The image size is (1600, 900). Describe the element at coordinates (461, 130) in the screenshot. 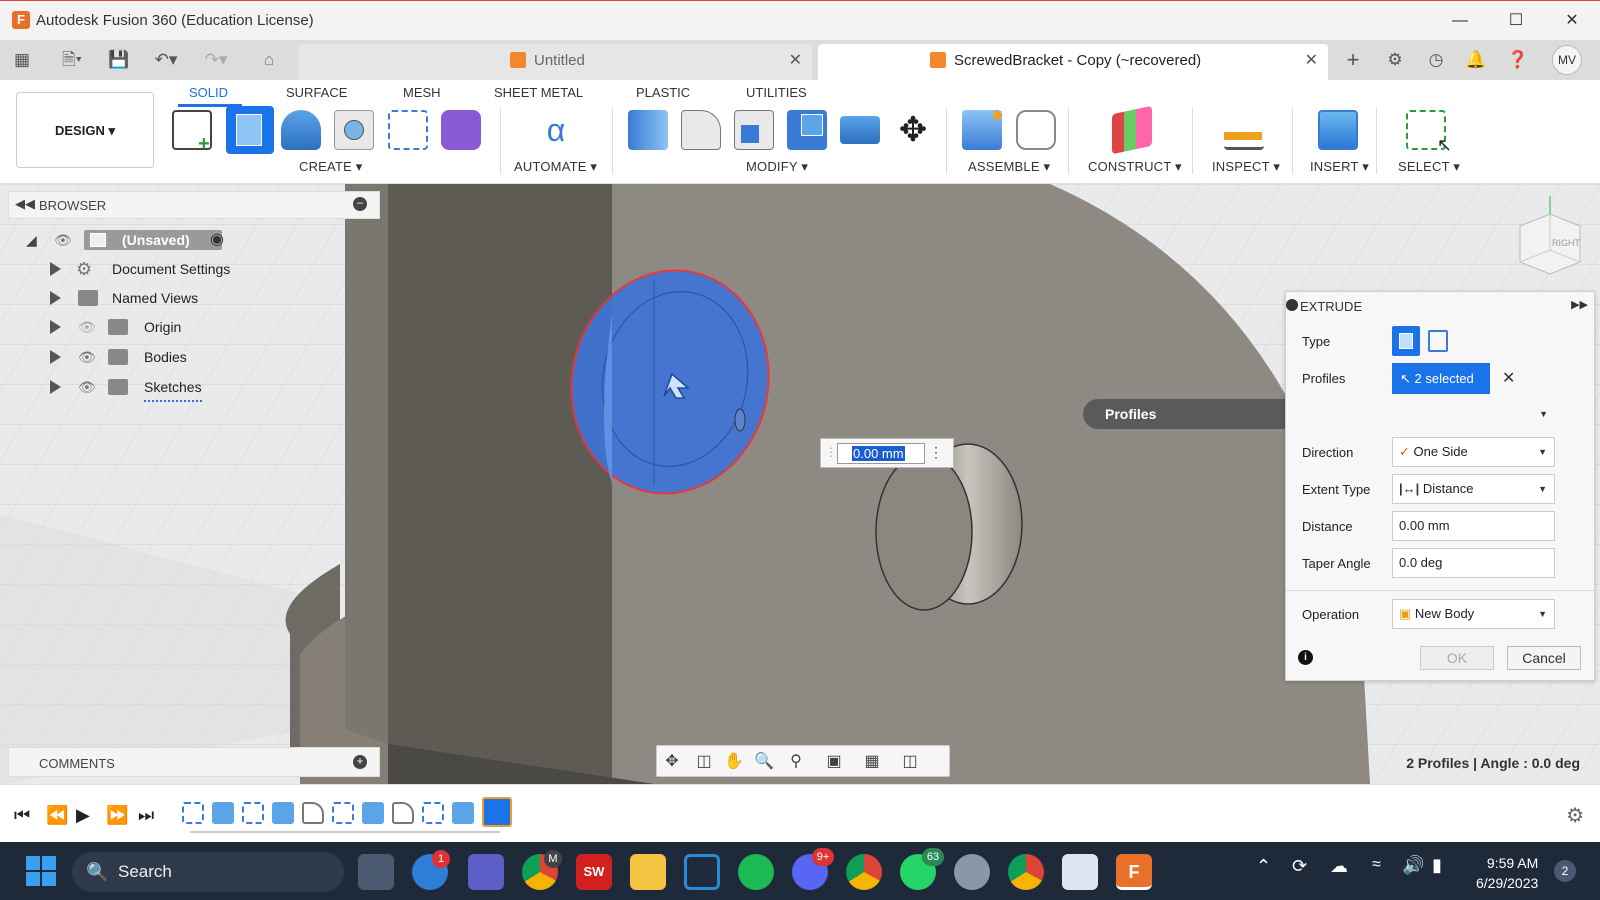

I see `create-form-icon` at that location.